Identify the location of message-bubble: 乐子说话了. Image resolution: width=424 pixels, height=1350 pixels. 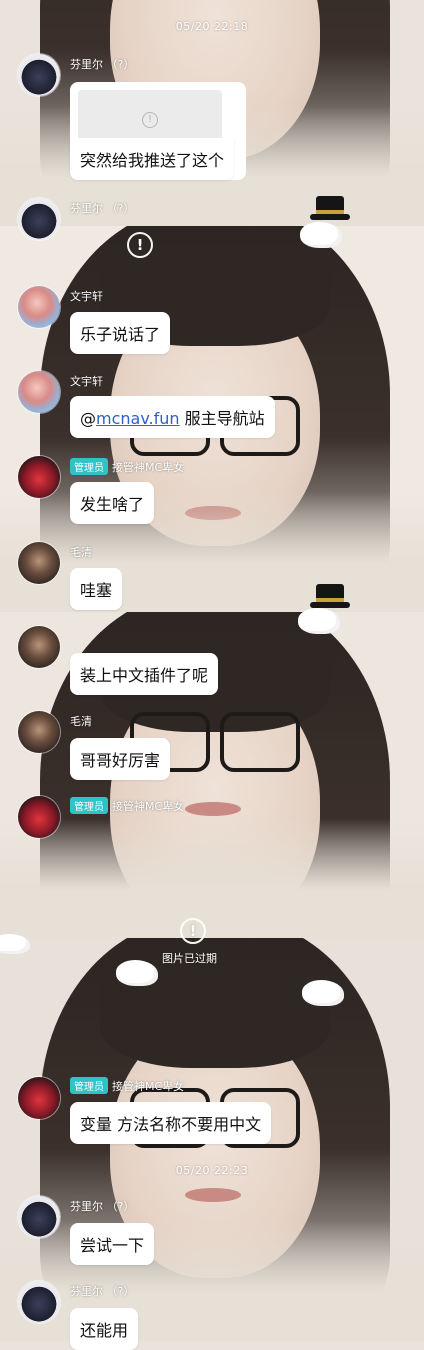
(120, 333).